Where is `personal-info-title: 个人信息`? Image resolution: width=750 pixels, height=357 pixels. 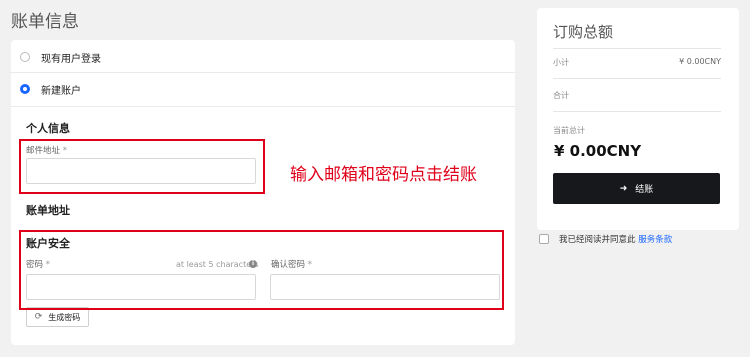
personal-info-title: 个人信息 is located at coordinates (48, 128).